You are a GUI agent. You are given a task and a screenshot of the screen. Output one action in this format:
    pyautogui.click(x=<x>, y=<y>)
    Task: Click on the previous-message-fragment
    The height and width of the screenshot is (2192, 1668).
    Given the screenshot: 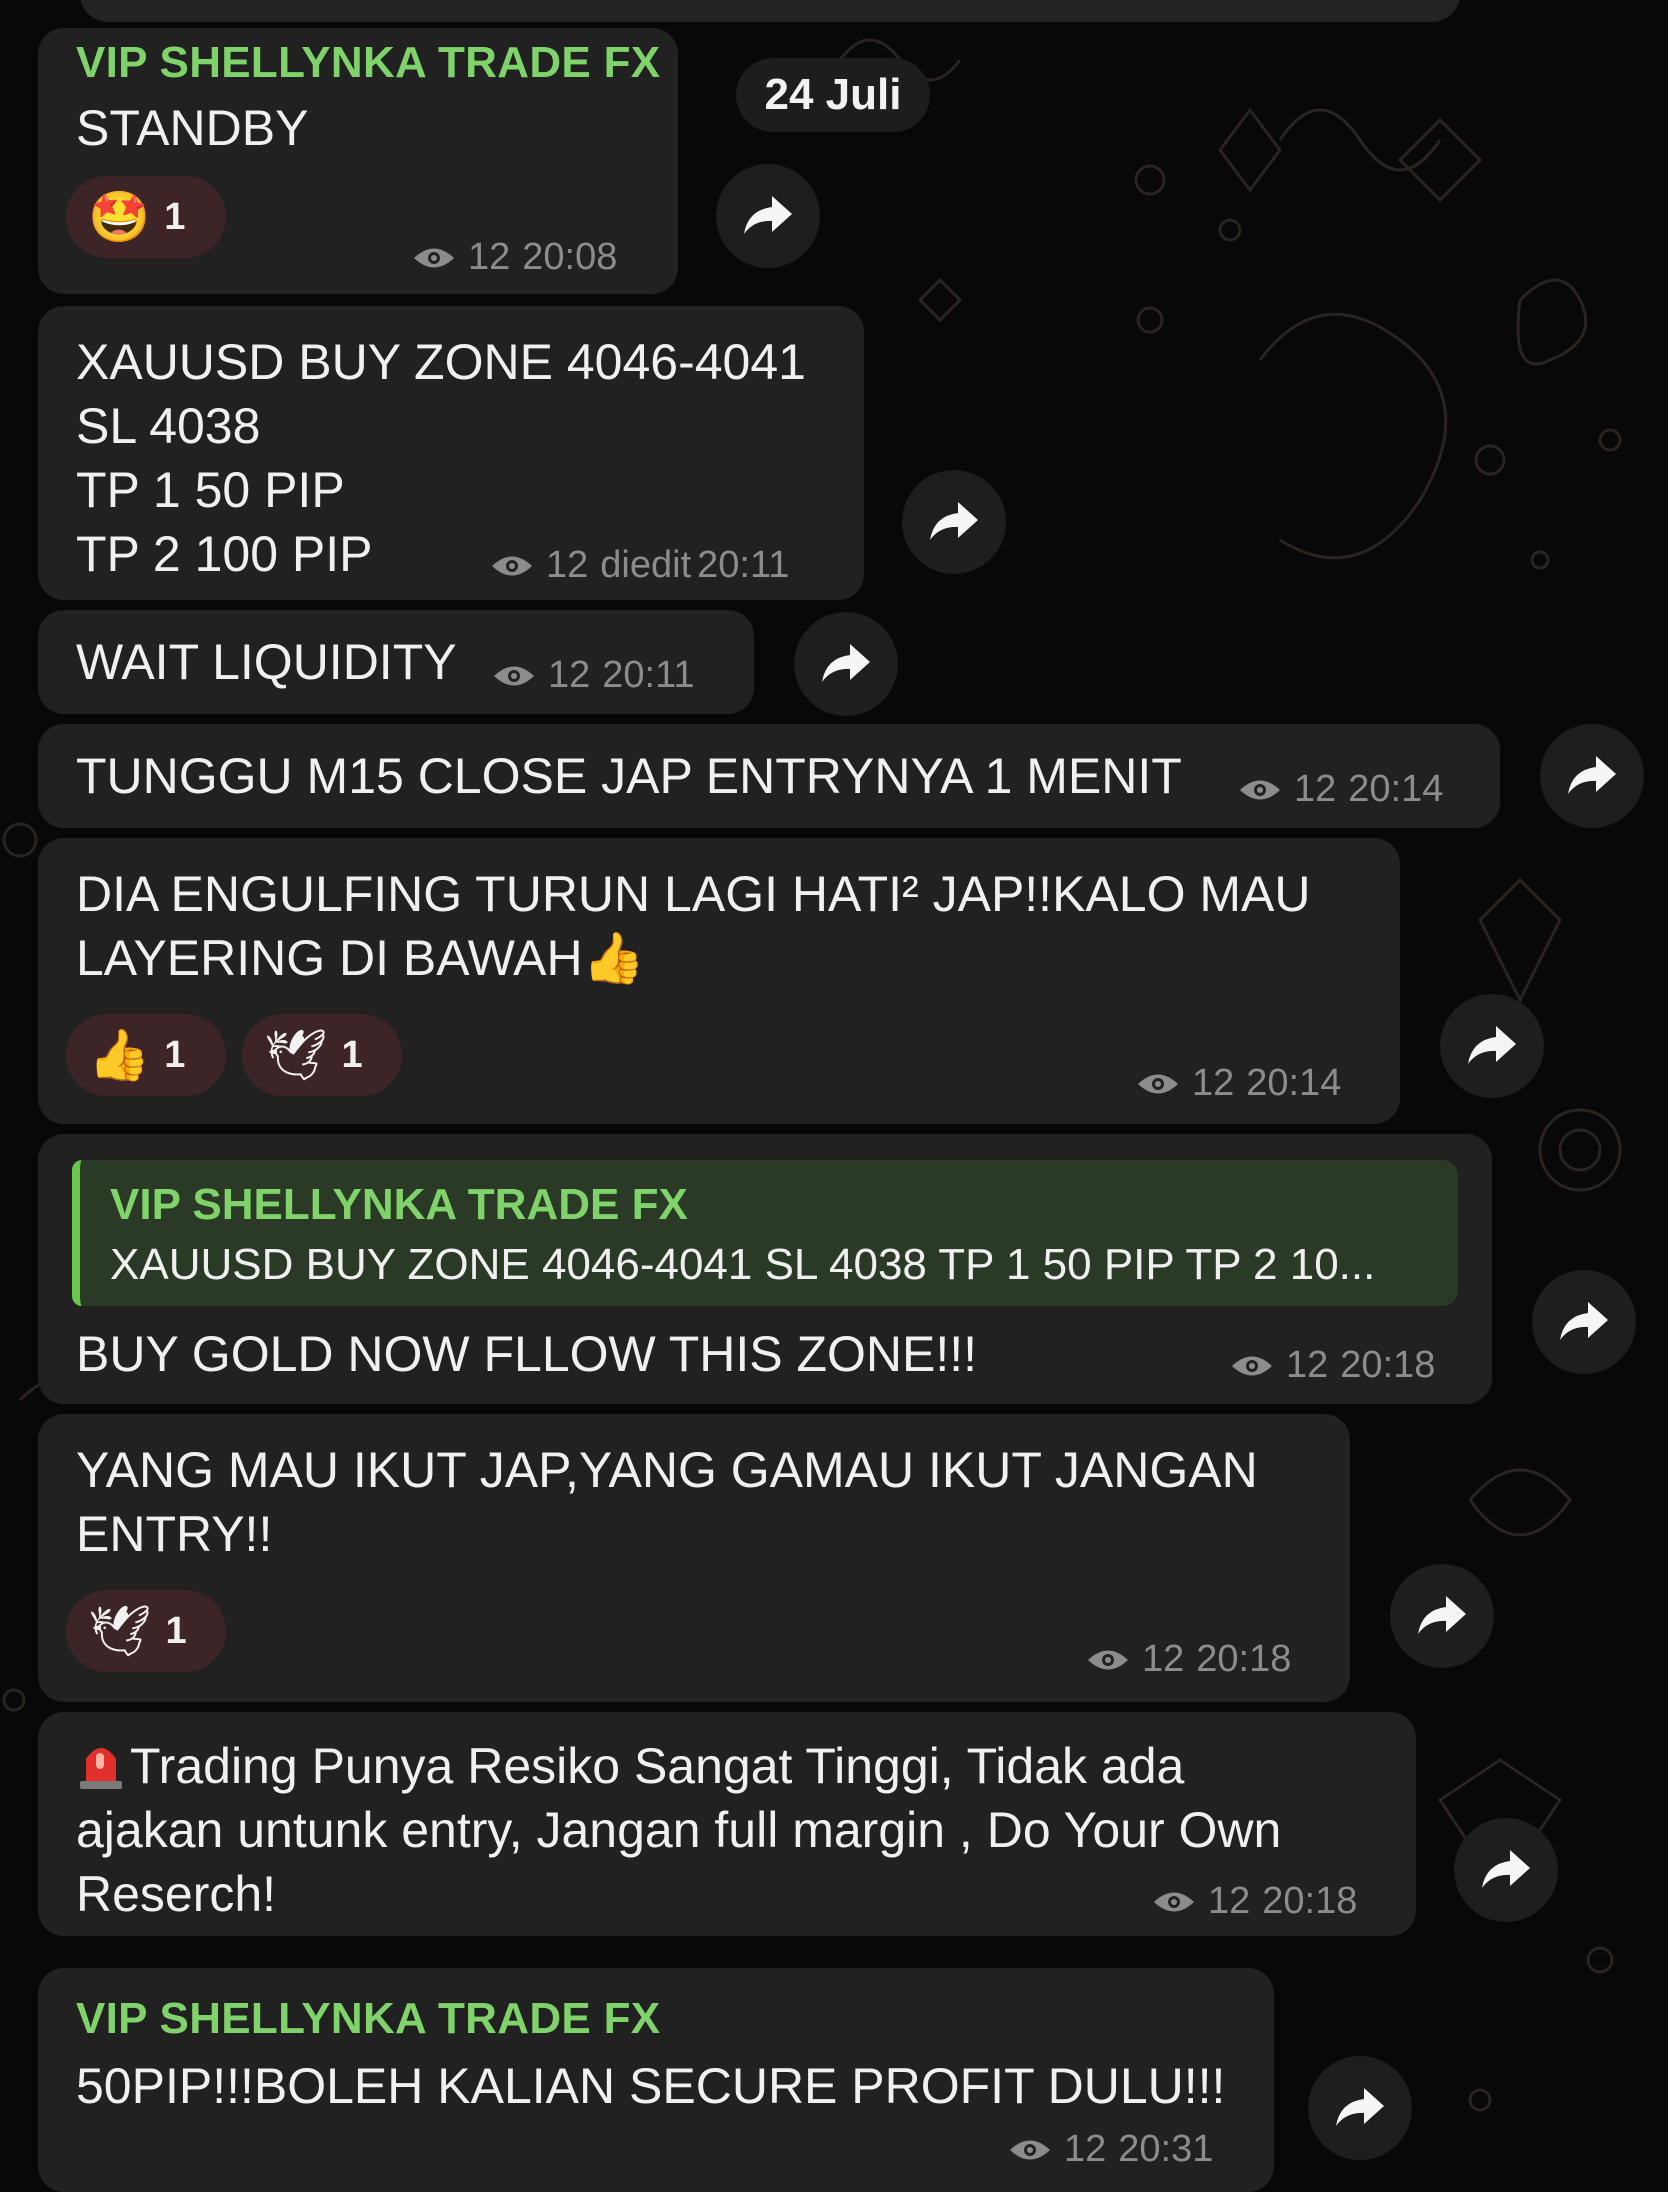 What is the action you would take?
    pyautogui.click(x=770, y=11)
    